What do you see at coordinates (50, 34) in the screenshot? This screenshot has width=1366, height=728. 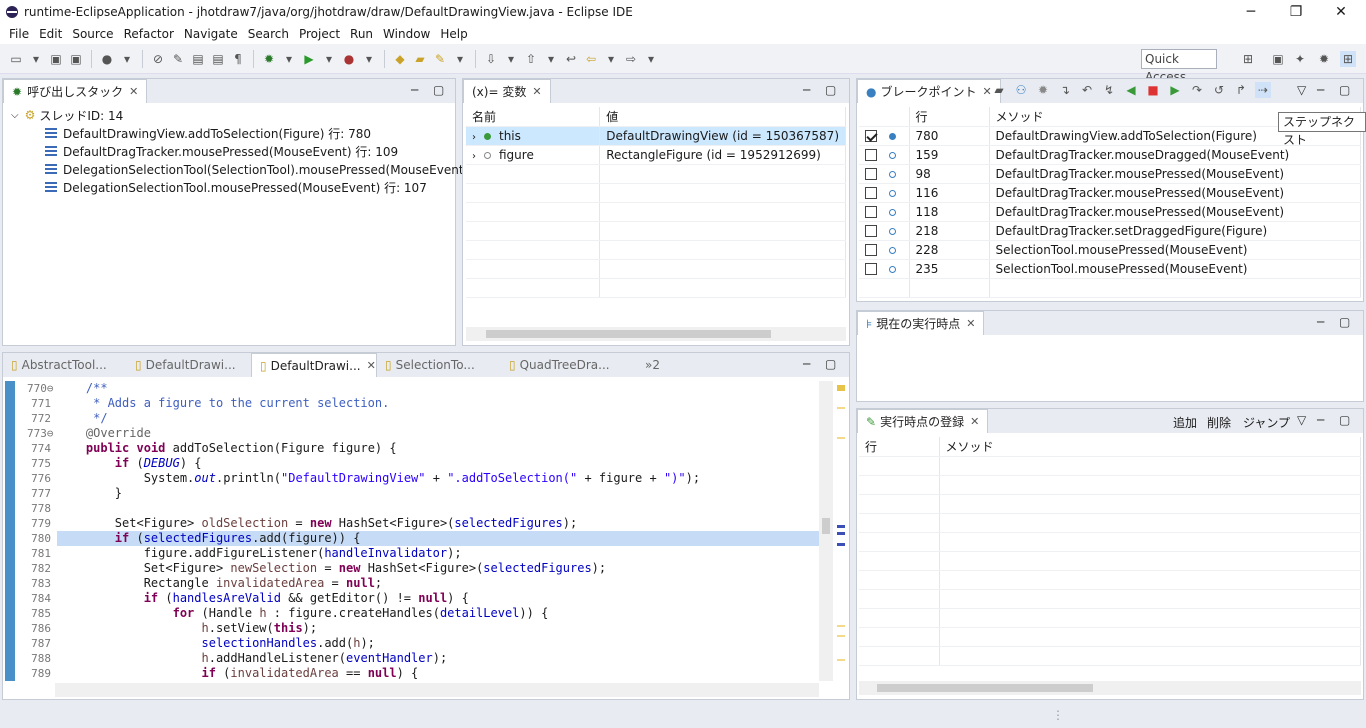 I see `menu-edit: Edit` at bounding box center [50, 34].